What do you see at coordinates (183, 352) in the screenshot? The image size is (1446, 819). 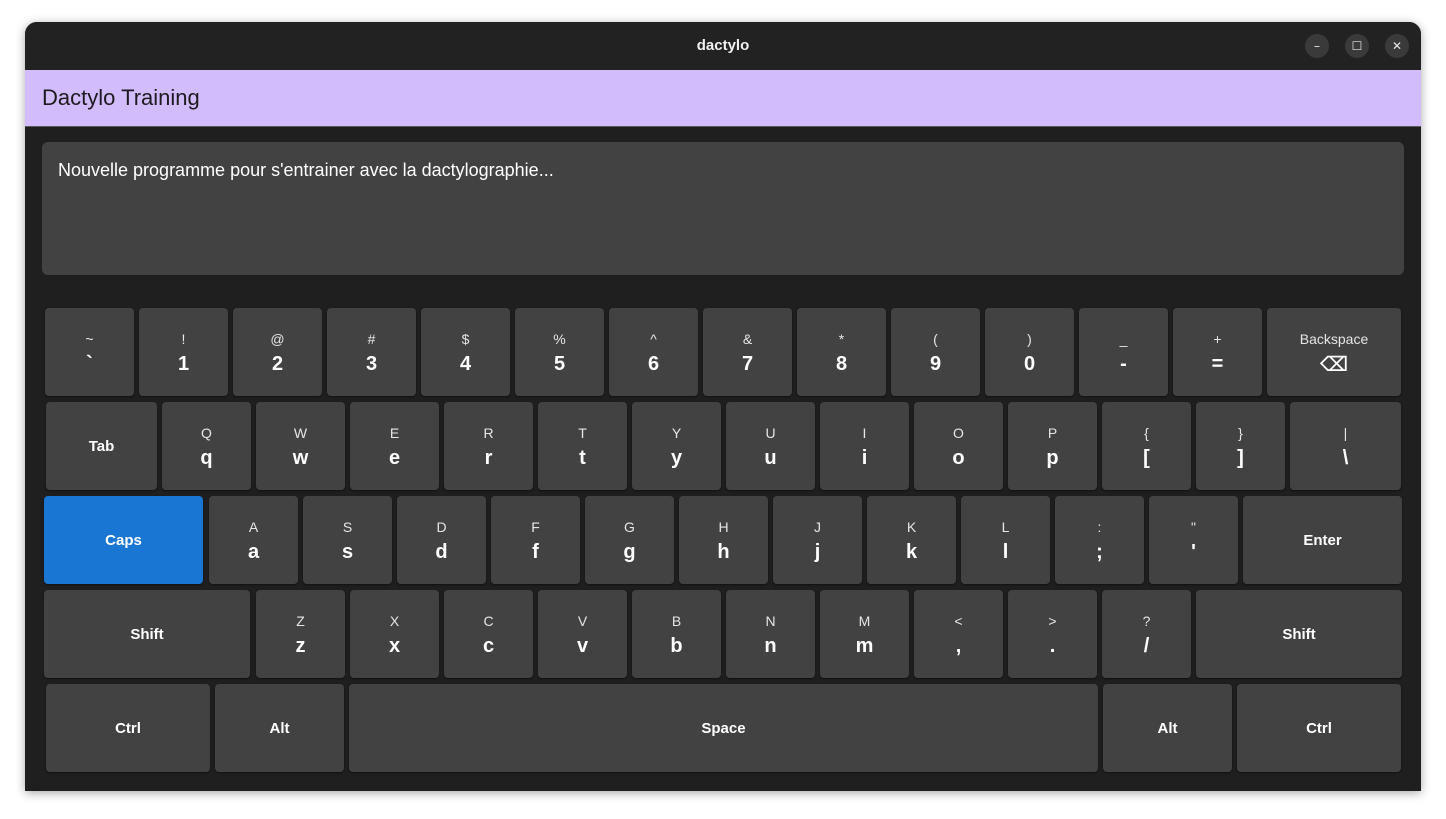 I see `key-1: ! 1` at bounding box center [183, 352].